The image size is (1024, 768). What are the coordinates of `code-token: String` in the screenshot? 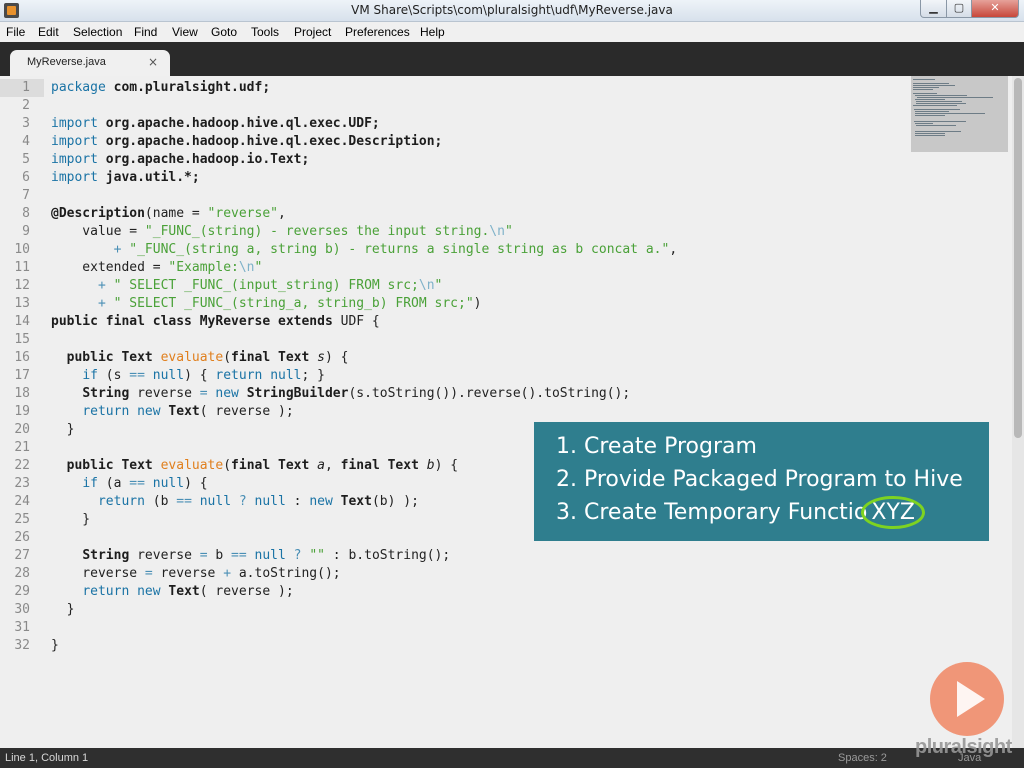 It's located at (106, 555).